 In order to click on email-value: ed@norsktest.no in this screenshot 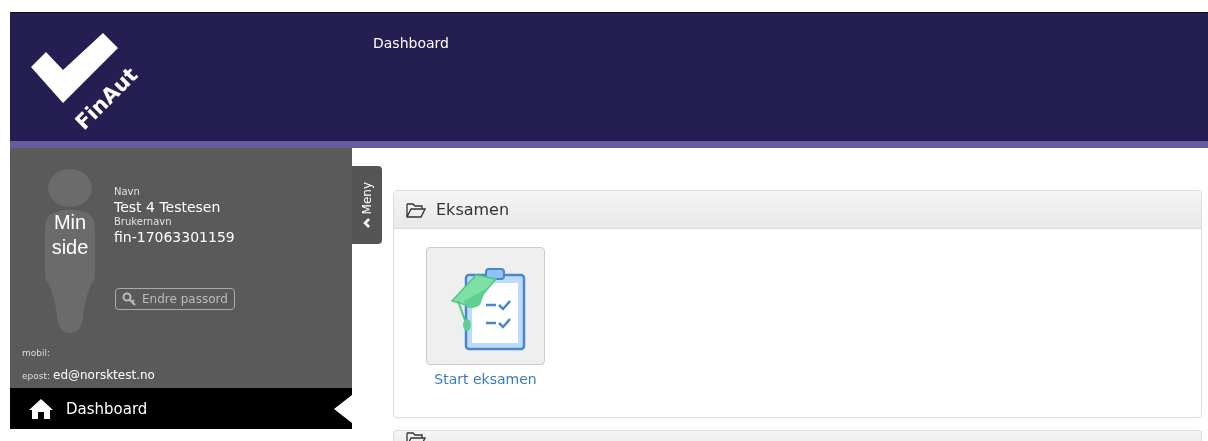, I will do `click(104, 375)`.